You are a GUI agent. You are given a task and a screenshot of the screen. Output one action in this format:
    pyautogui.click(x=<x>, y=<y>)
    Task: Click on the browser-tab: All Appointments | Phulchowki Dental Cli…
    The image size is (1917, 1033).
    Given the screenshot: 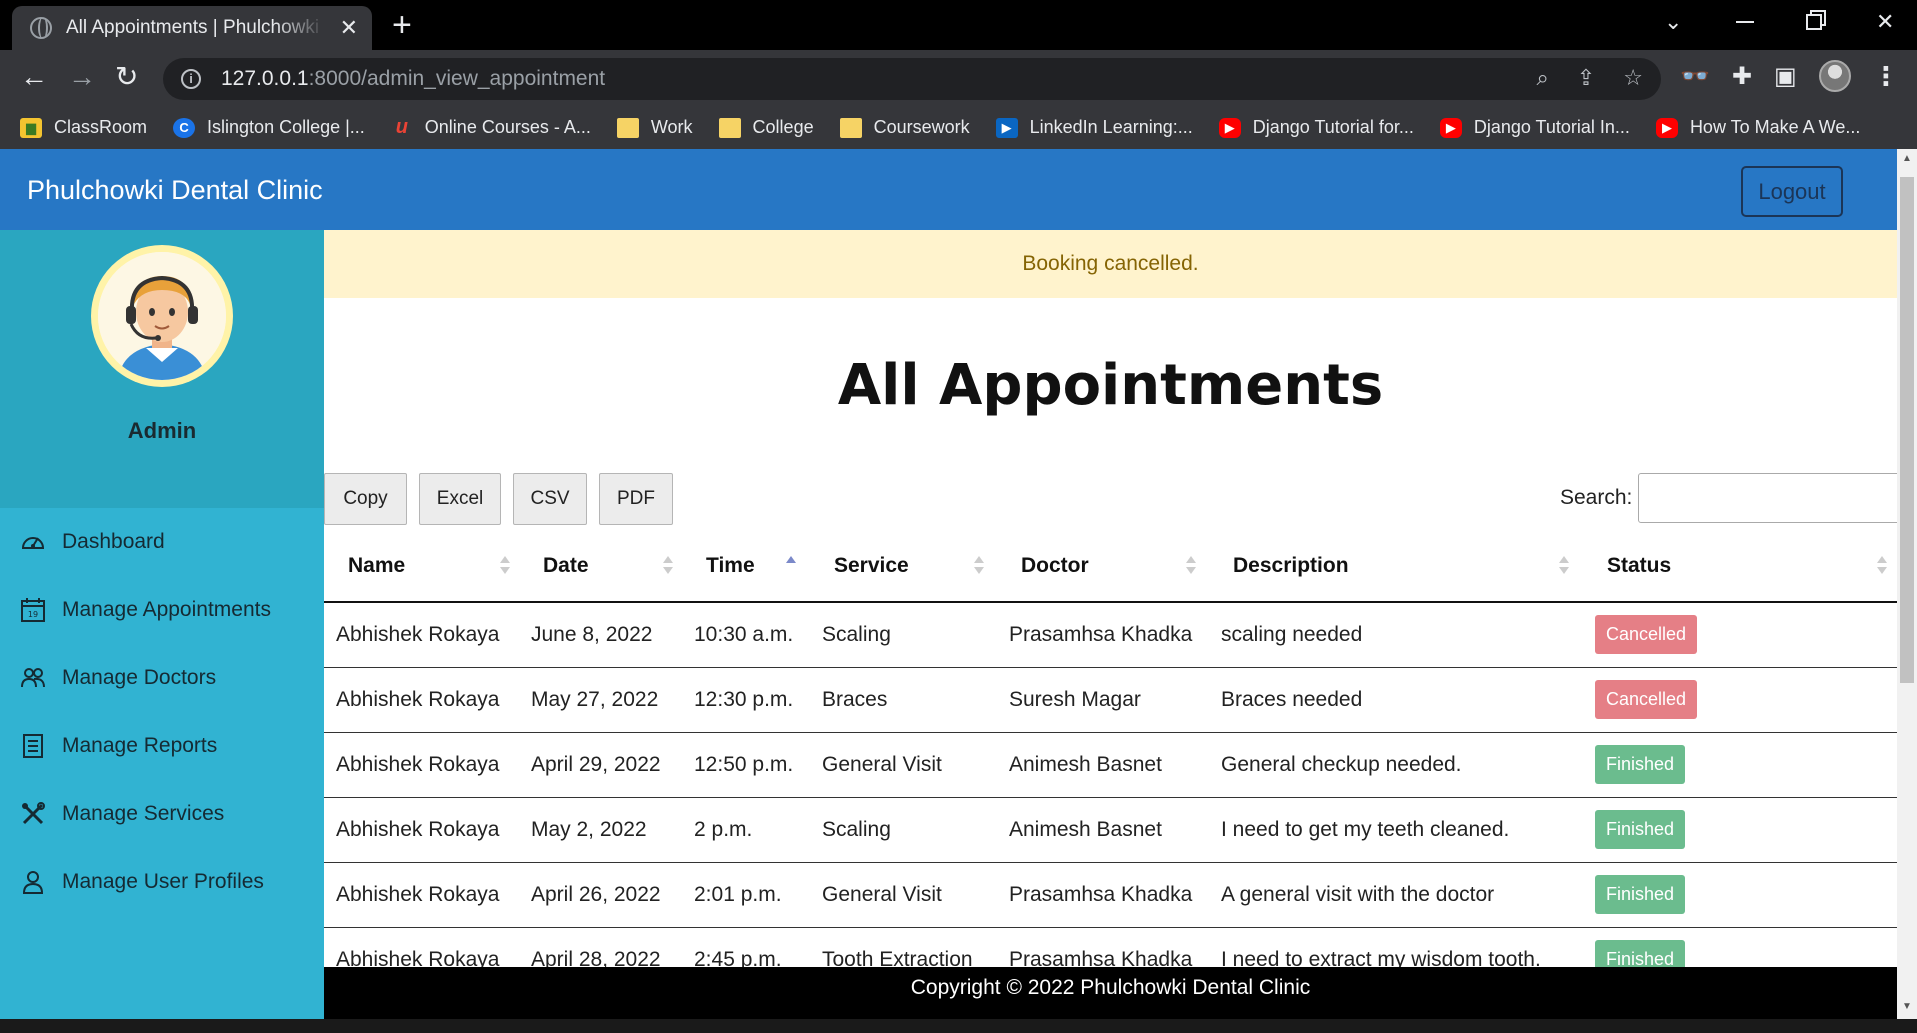 What is the action you would take?
    pyautogui.click(x=192, y=28)
    